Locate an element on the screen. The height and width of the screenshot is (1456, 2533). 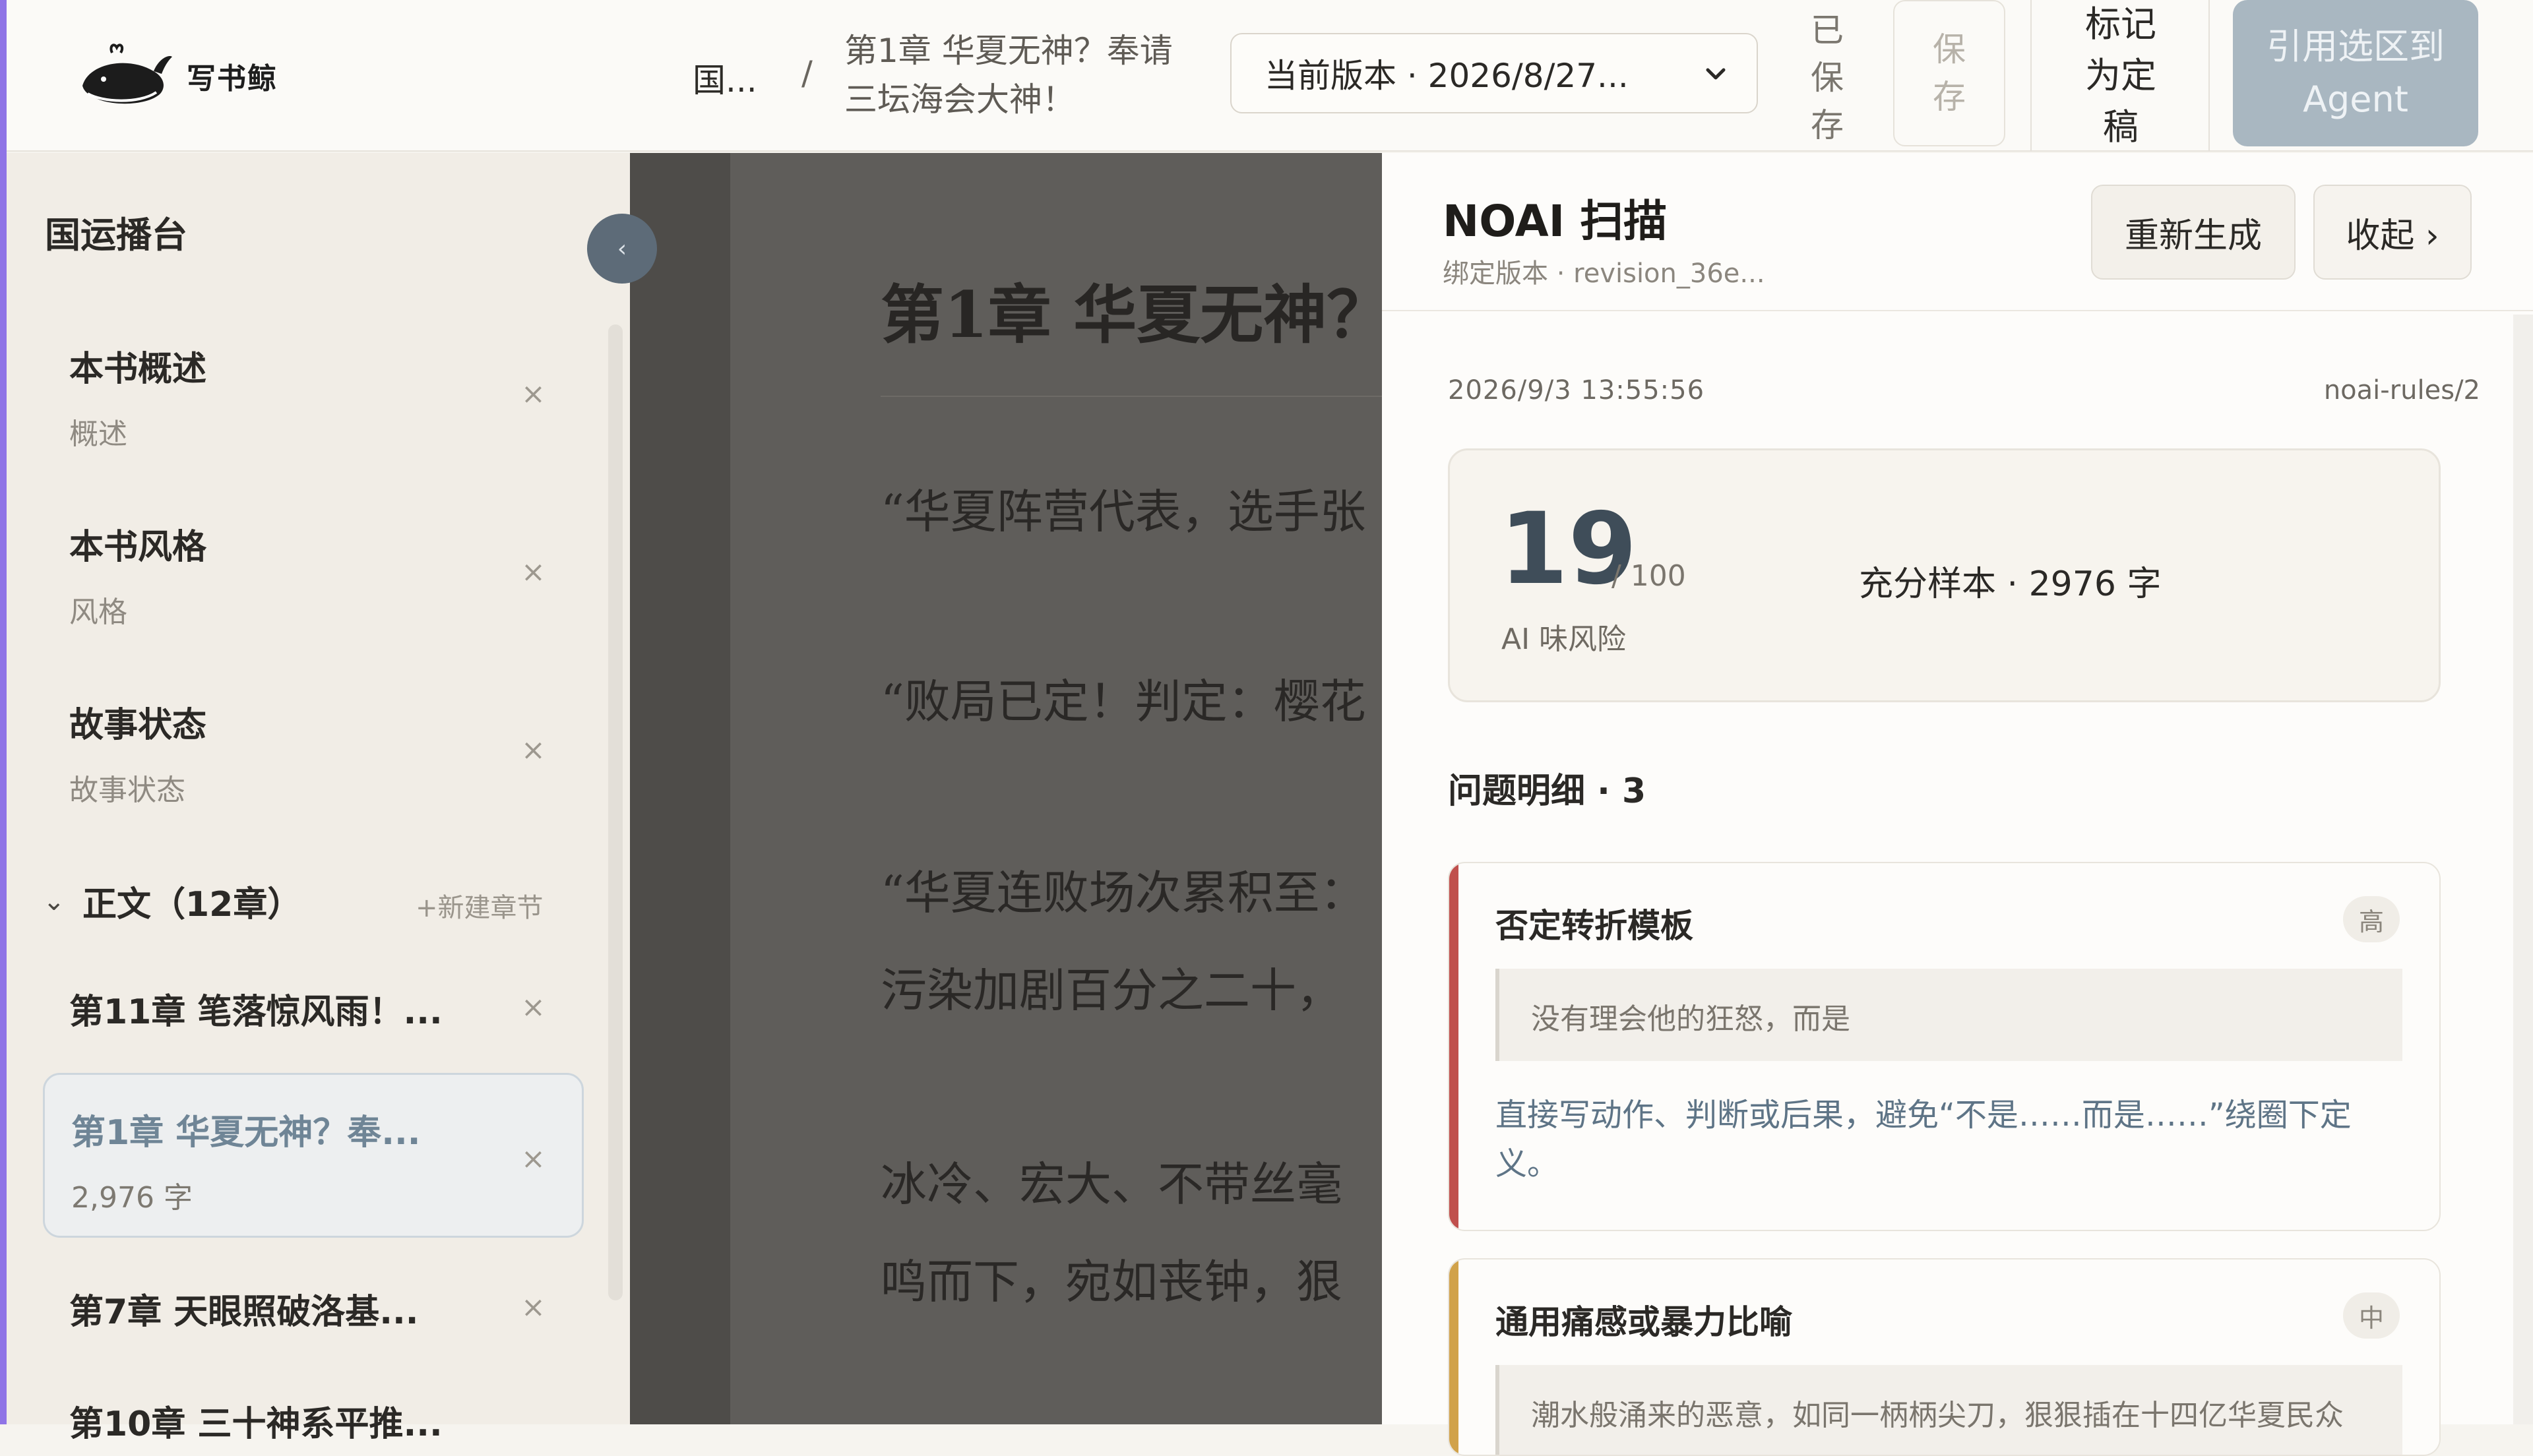
sidebar-item-story-state: 故事状态 故事状态 is located at coordinates (320, 753).